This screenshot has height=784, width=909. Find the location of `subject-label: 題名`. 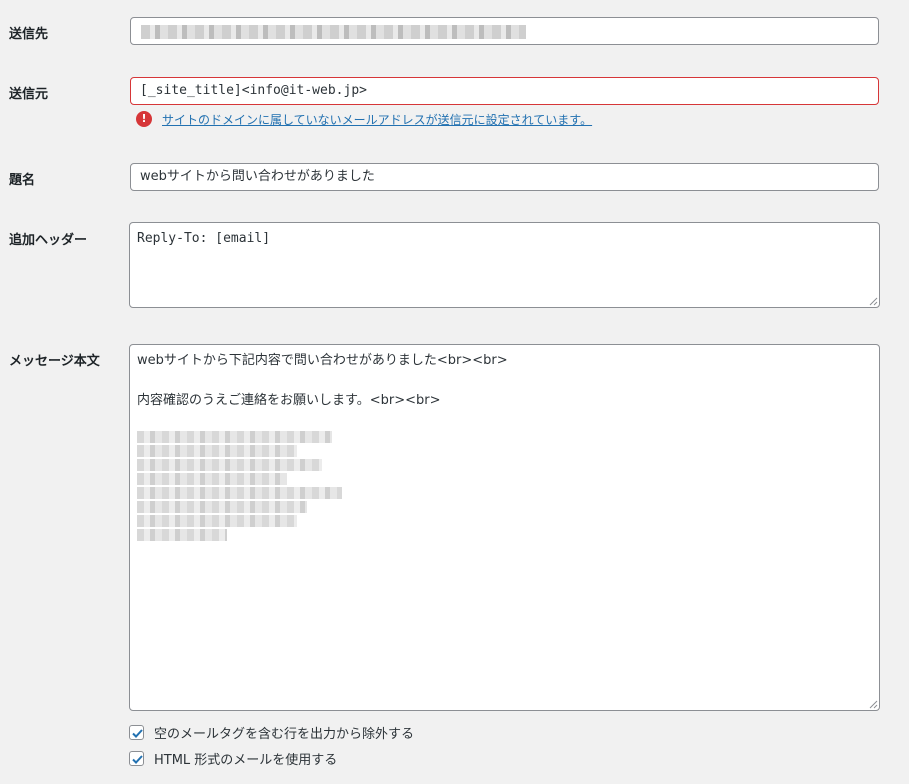

subject-label: 題名 is located at coordinates (22, 180).